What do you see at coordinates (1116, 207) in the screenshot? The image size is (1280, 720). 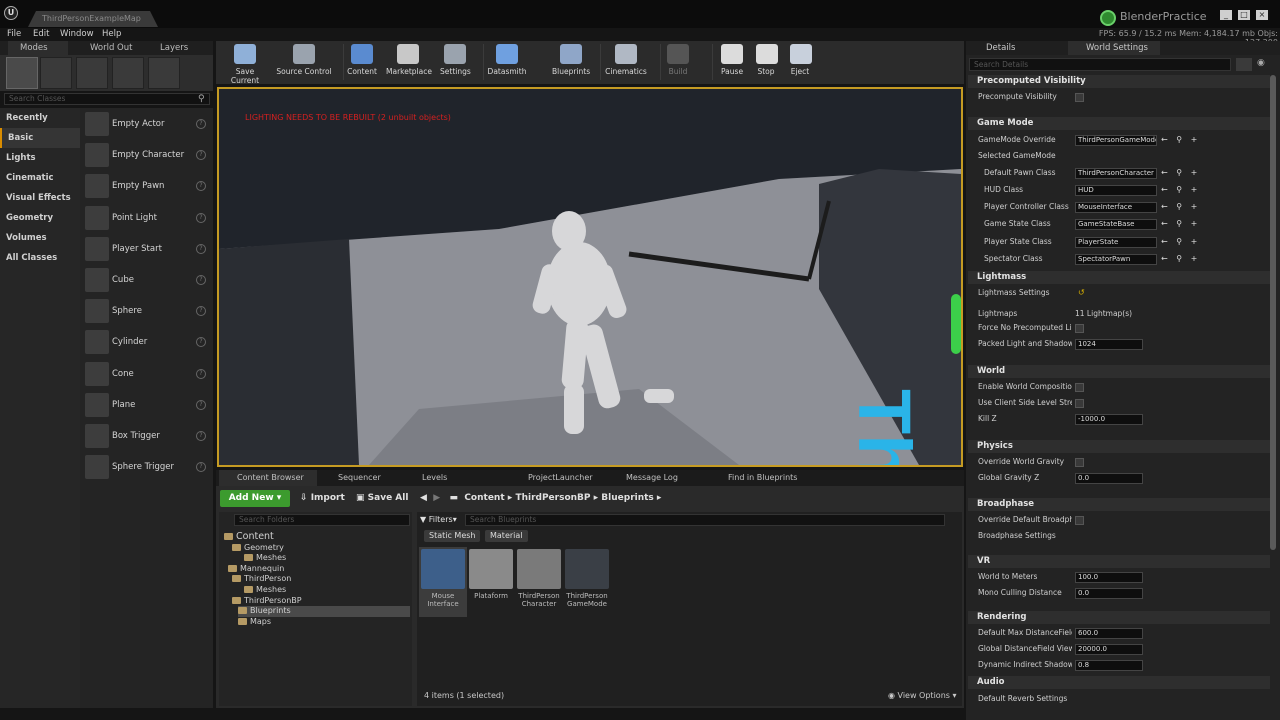 I see `pc-value: MouseInterface` at bounding box center [1116, 207].